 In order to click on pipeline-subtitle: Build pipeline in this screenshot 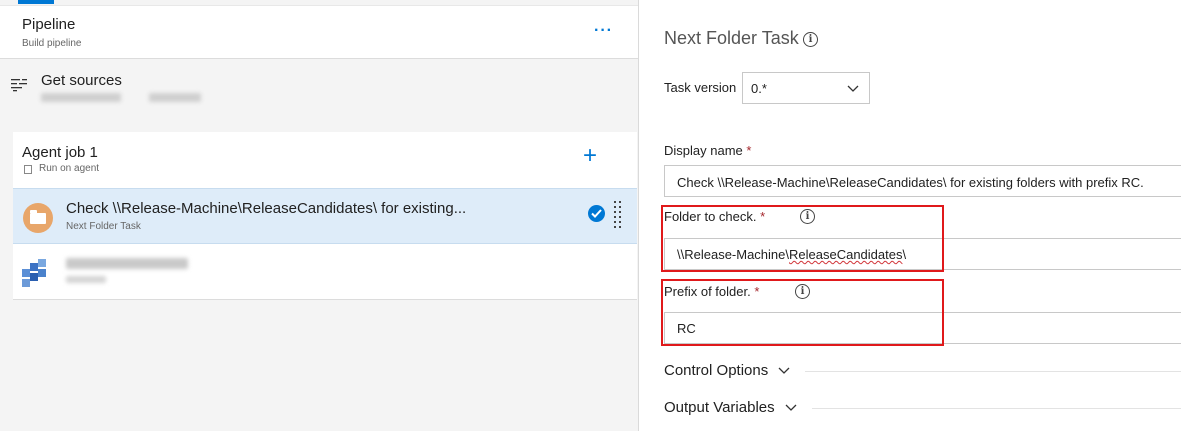, I will do `click(52, 43)`.